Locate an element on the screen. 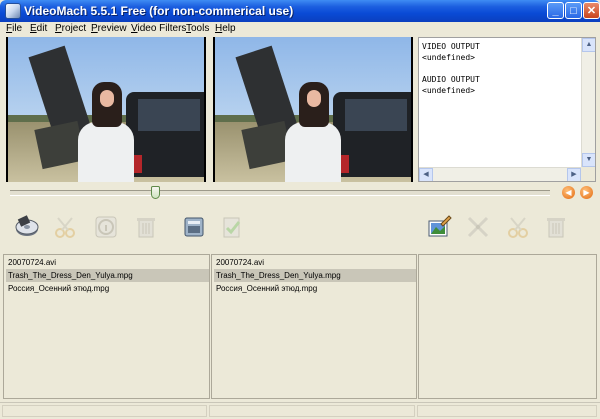  scroll-corner is located at coordinates (588, 174).